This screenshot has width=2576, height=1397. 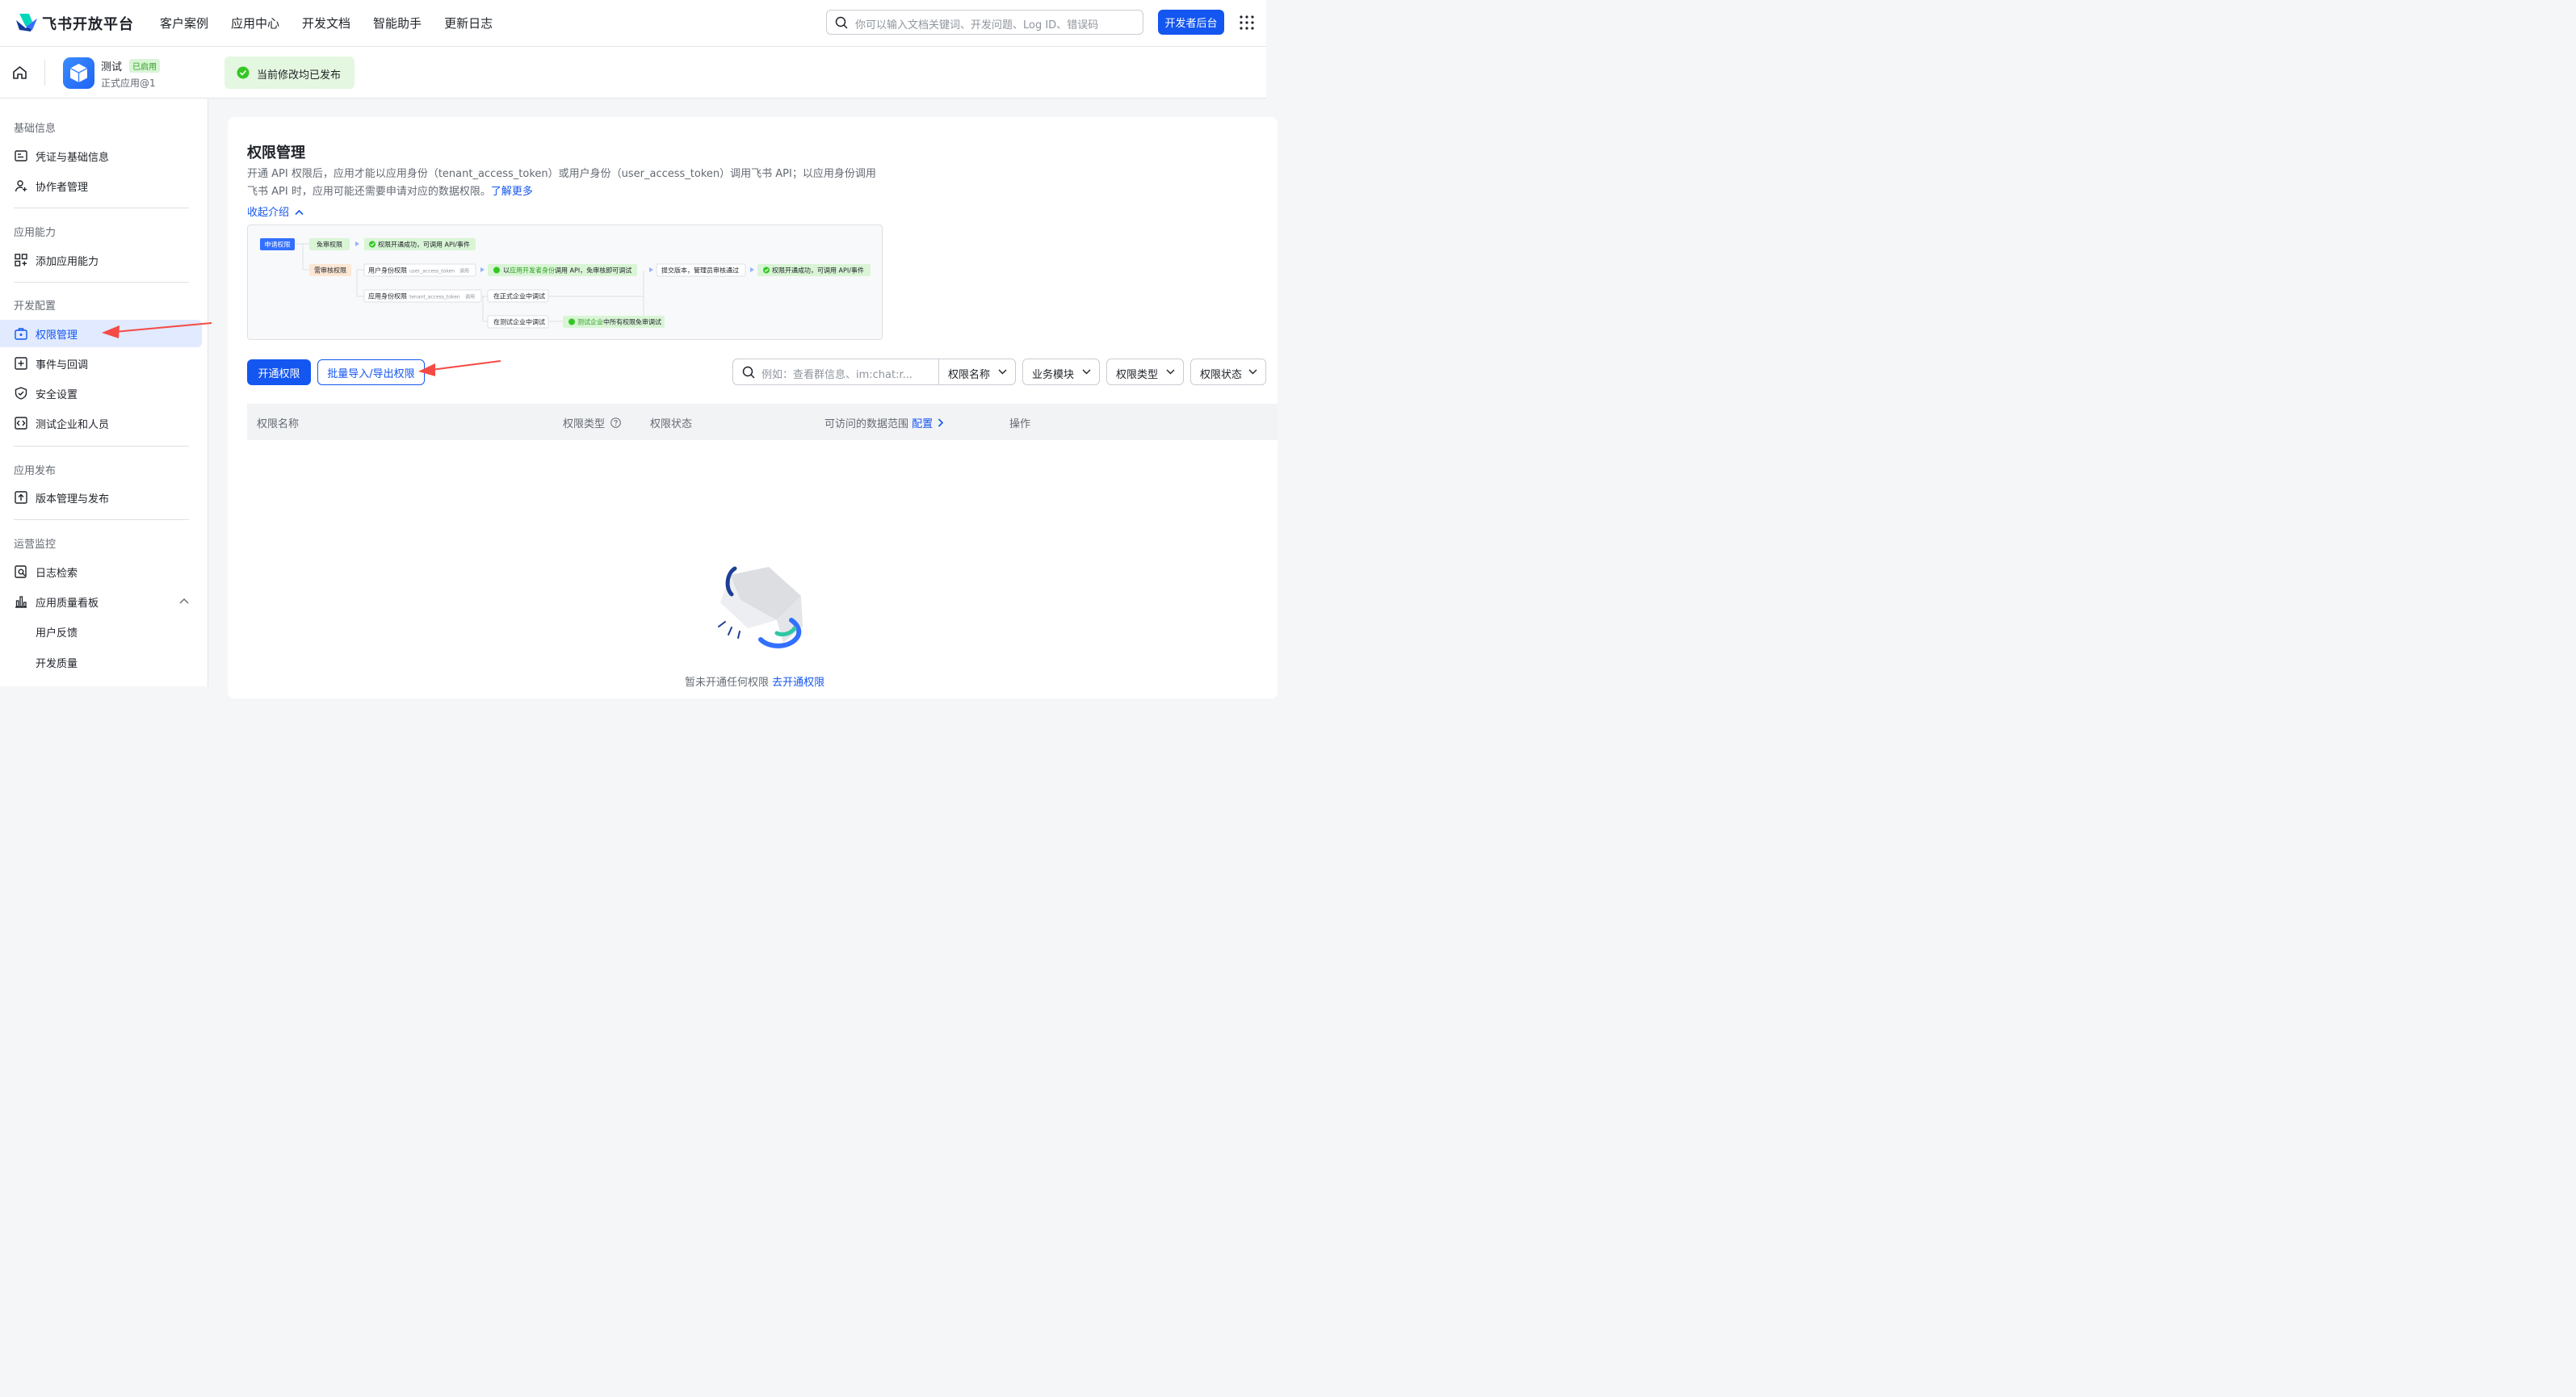 What do you see at coordinates (57, 633) in the screenshot?
I see `sidebar-item-label: 用户反馈` at bounding box center [57, 633].